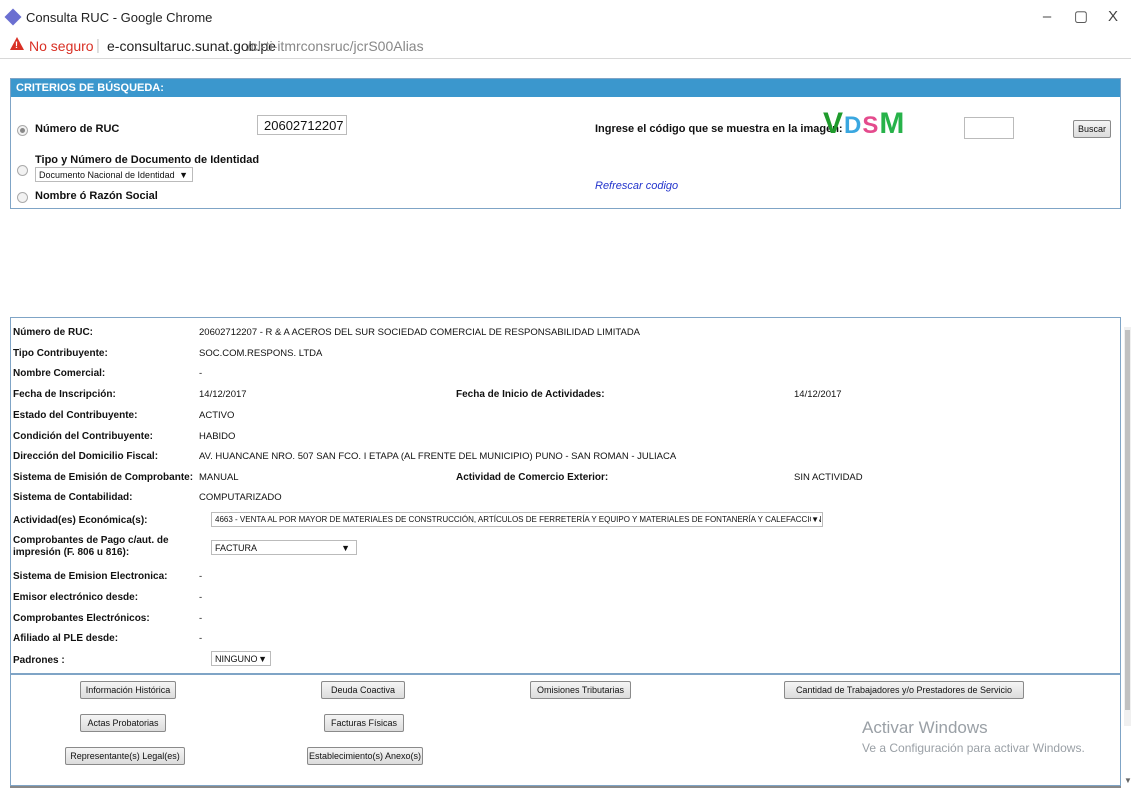  Describe the element at coordinates (80, 520) in the screenshot. I see `actividad-label: Actividad(es) Económica(s):` at that location.